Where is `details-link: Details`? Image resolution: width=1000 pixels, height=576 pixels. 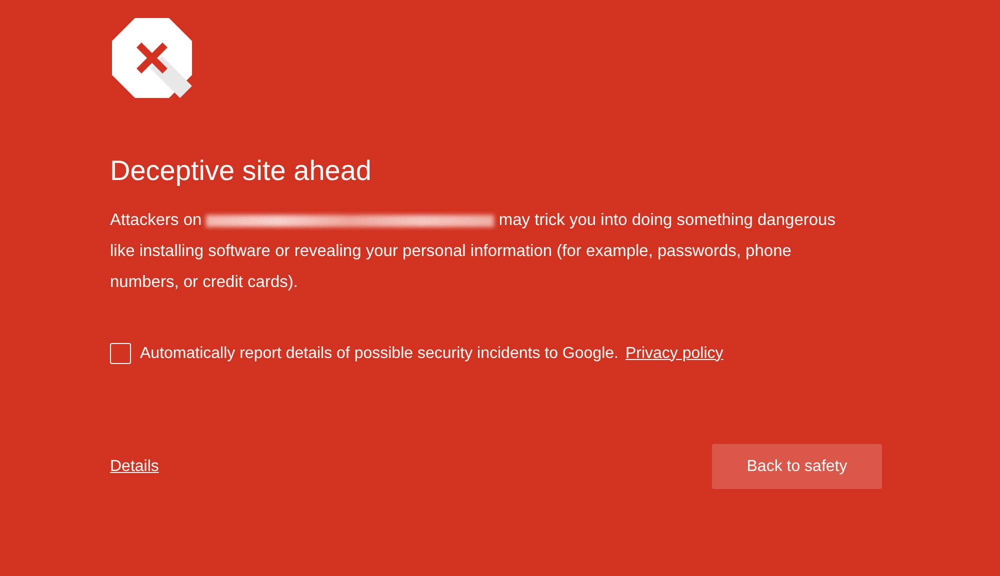
details-link: Details is located at coordinates (134, 467).